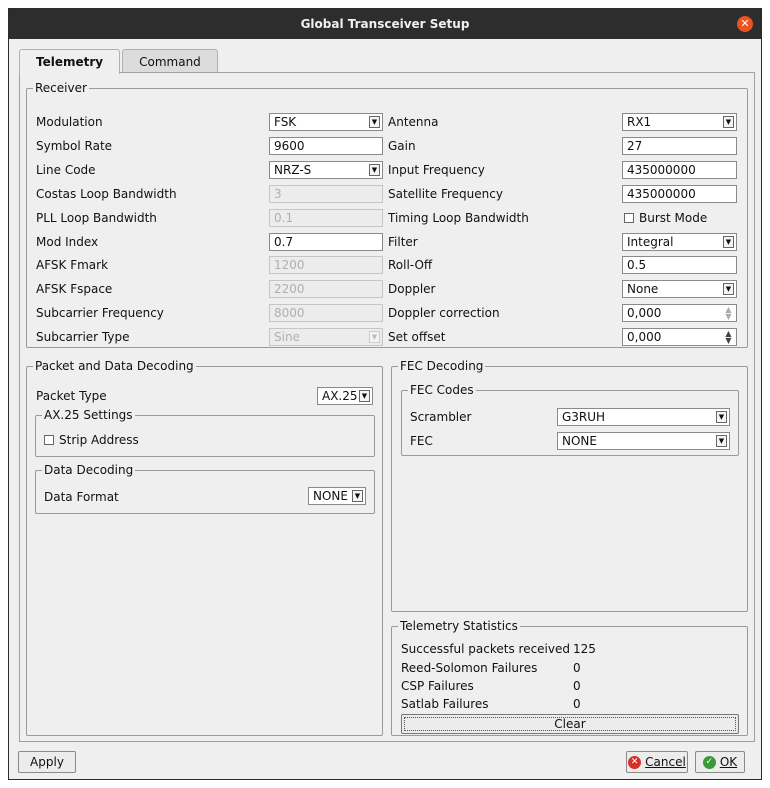 This screenshot has height=788, width=770. Describe the element at coordinates (81, 497) in the screenshot. I see `data-format-label: Data Format` at that location.